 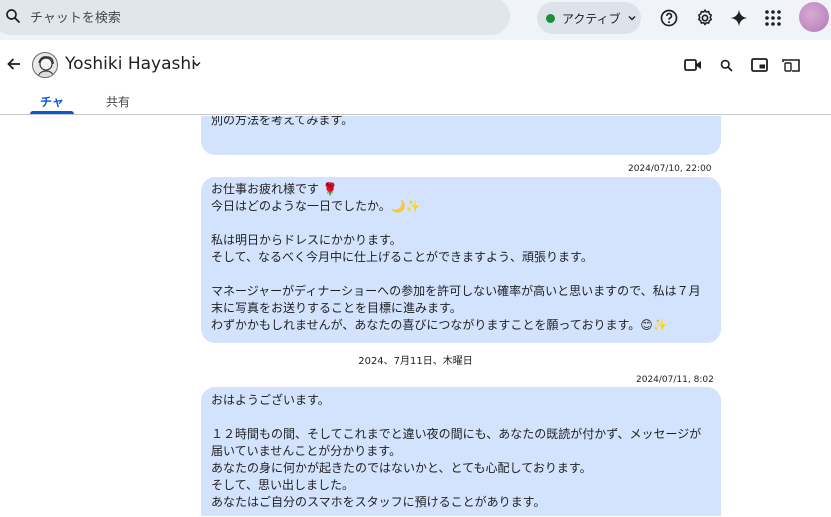 I want to click on message-line: お仕事お疲れ様です 🌹, so click(x=274, y=189).